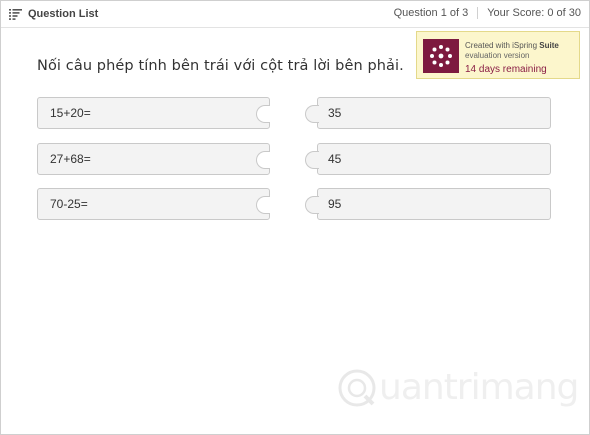 This screenshot has width=590, height=435. I want to click on right-item-2: 45, so click(428, 159).